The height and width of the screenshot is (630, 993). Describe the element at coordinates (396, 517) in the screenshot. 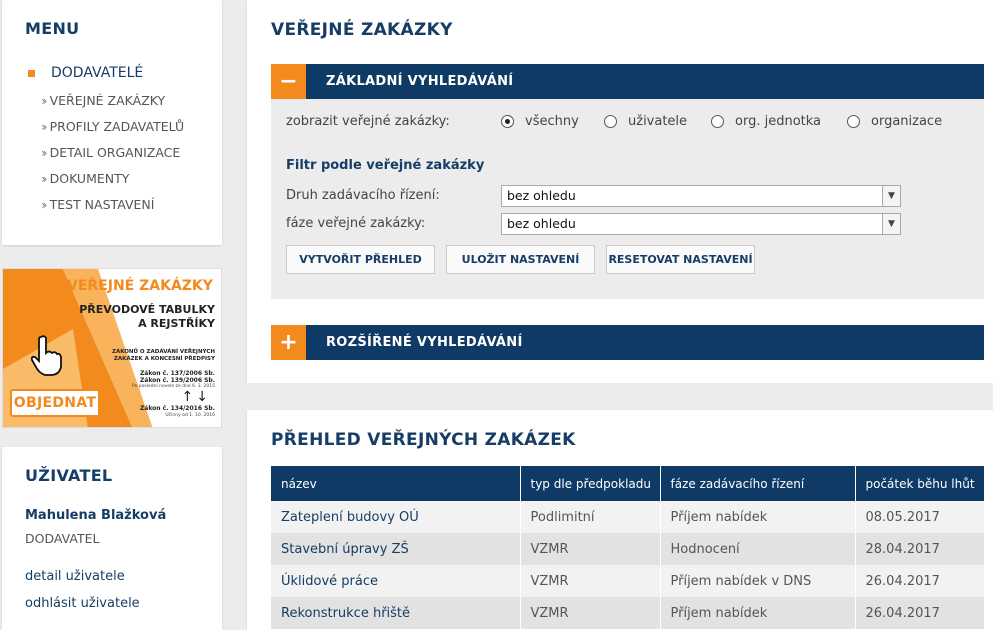

I see `contract-name-link: Zateplení budovy OÚ` at that location.